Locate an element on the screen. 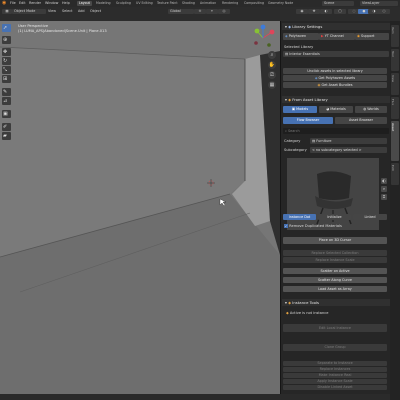 The height and width of the screenshot is (400, 400). place-on-3d-cursor-button: Place on 3D Cursor is located at coordinates (335, 240).